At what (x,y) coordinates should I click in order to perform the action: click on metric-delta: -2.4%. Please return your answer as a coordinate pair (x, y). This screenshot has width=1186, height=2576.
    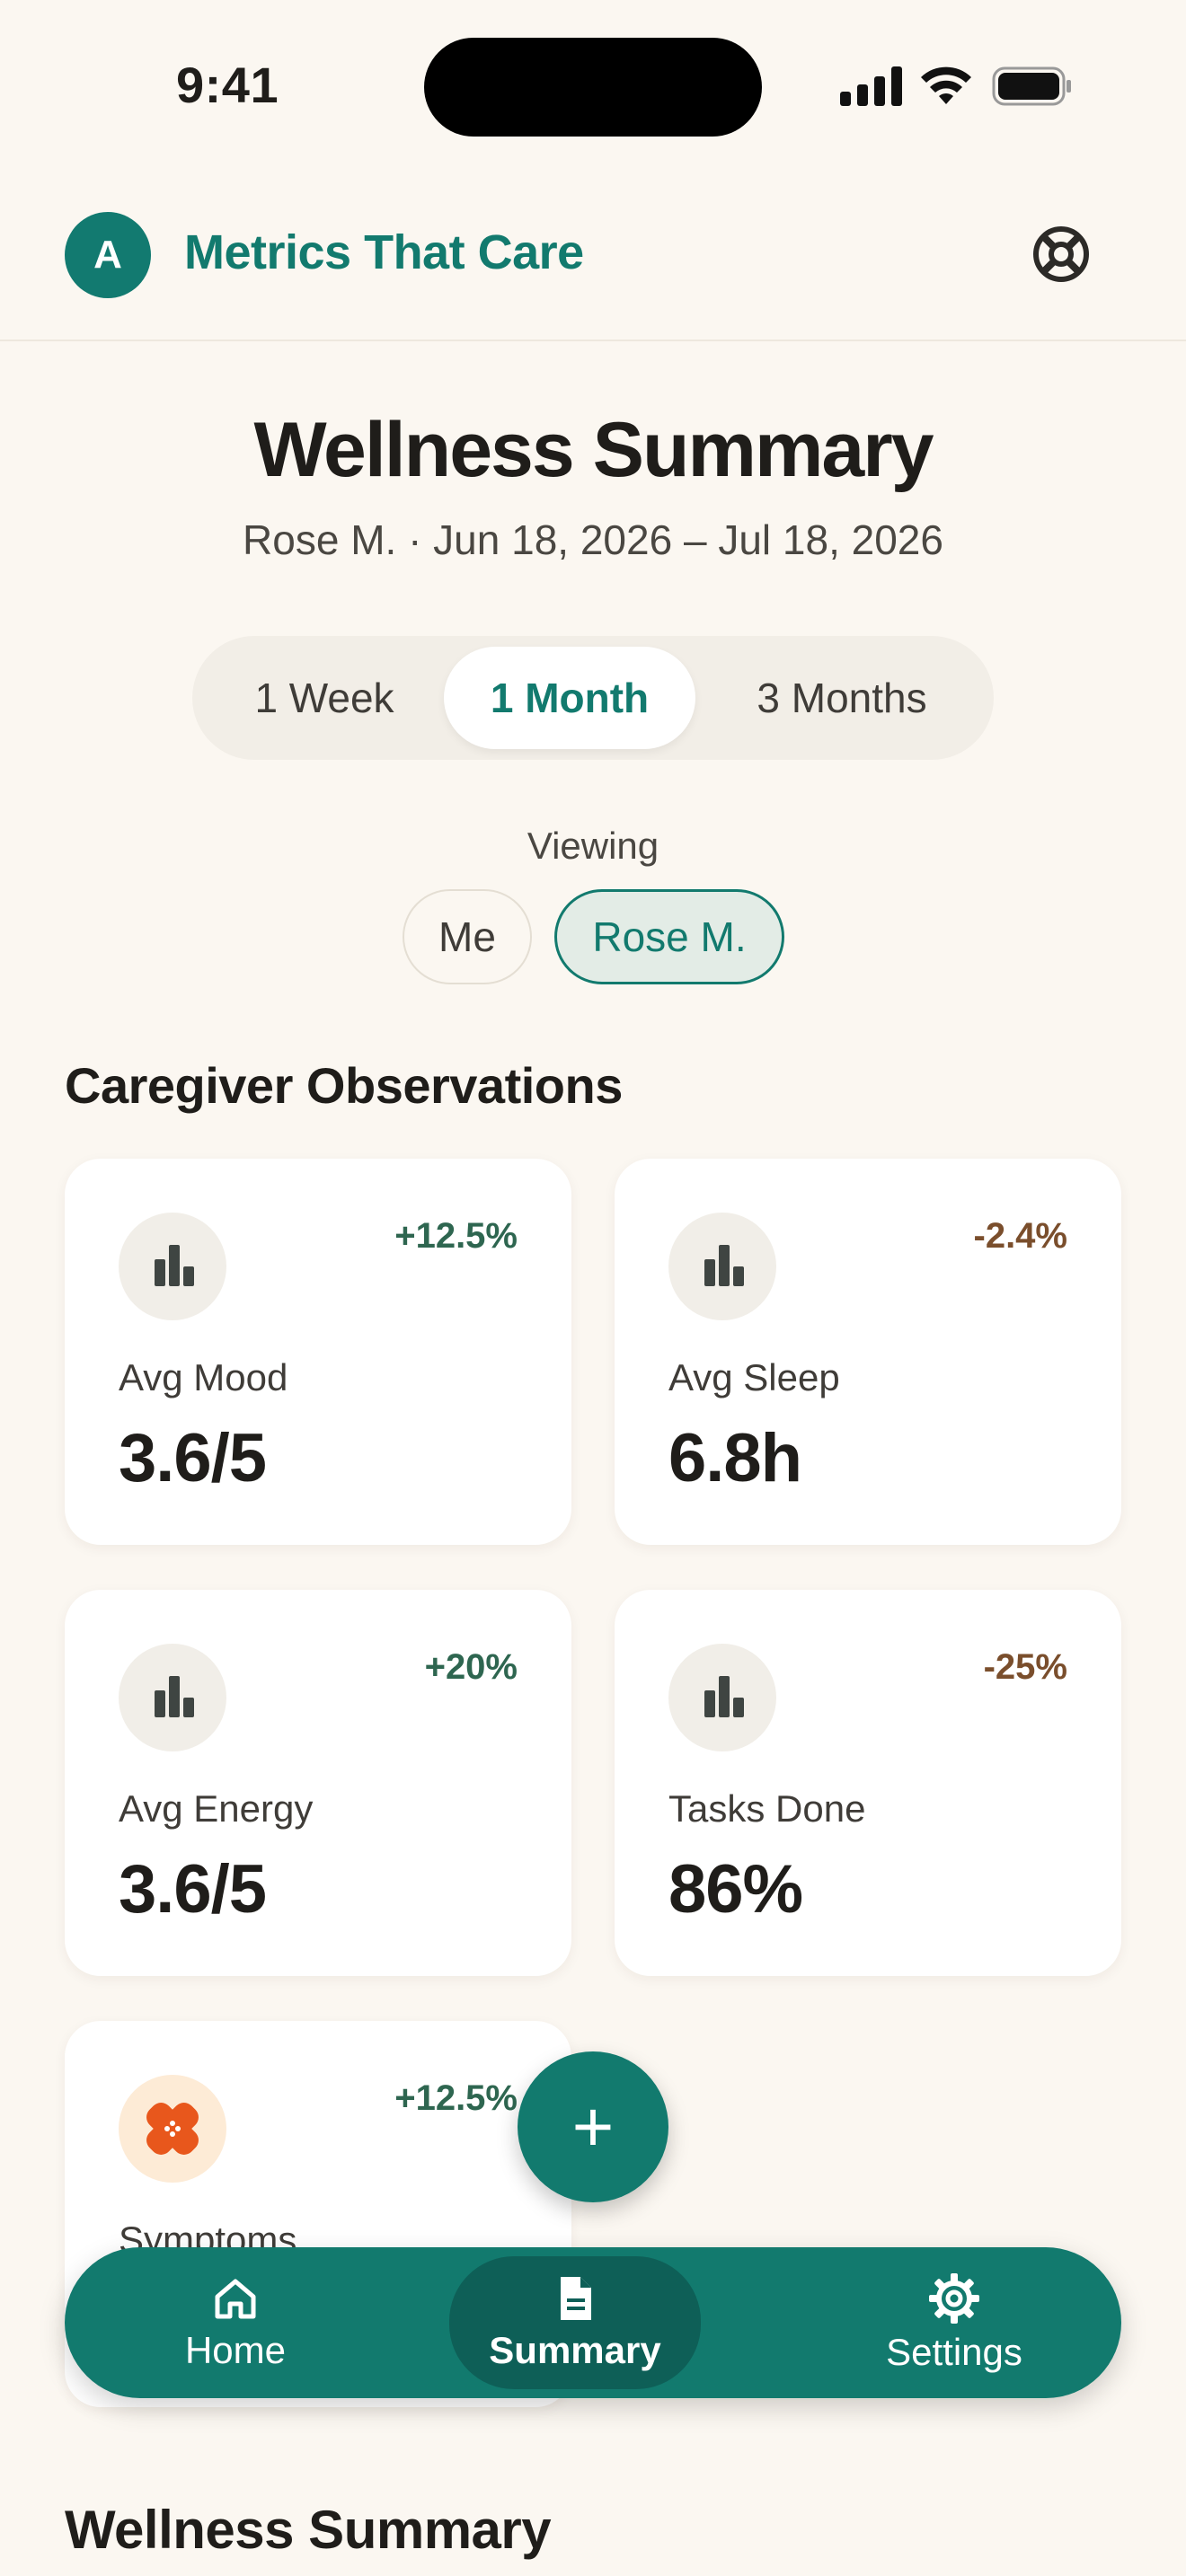
    Looking at the image, I should click on (1020, 1236).